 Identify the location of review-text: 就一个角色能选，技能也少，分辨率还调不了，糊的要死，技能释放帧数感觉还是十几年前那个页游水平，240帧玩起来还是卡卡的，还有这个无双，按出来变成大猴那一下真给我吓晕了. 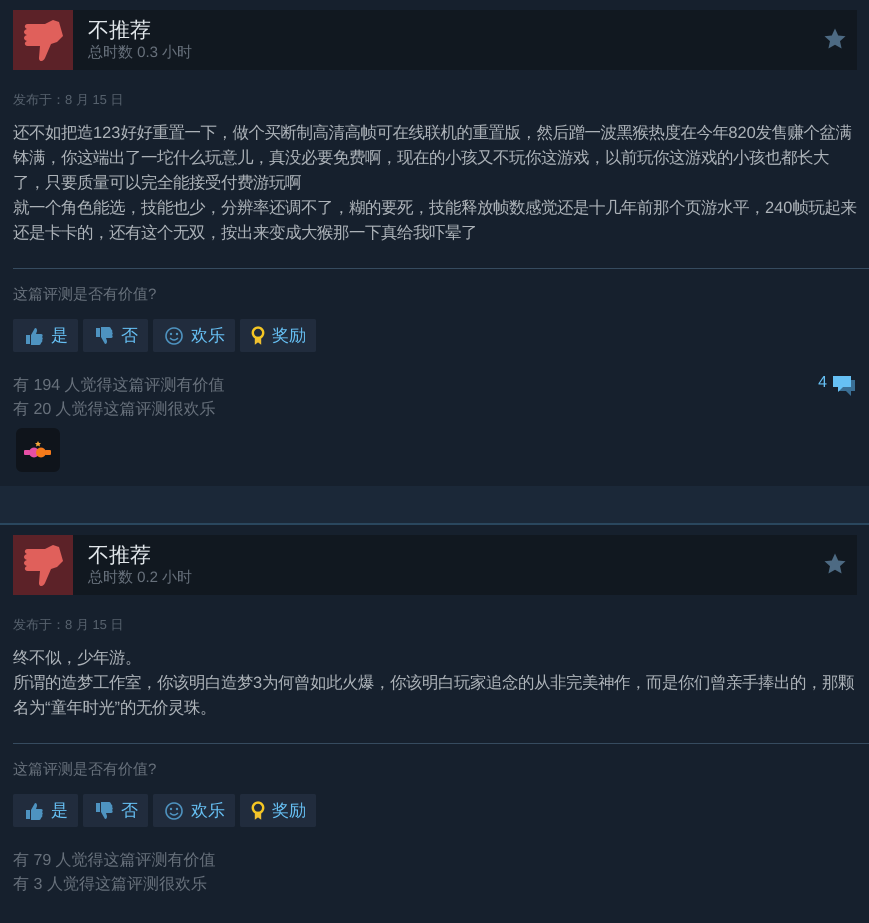
(435, 221).